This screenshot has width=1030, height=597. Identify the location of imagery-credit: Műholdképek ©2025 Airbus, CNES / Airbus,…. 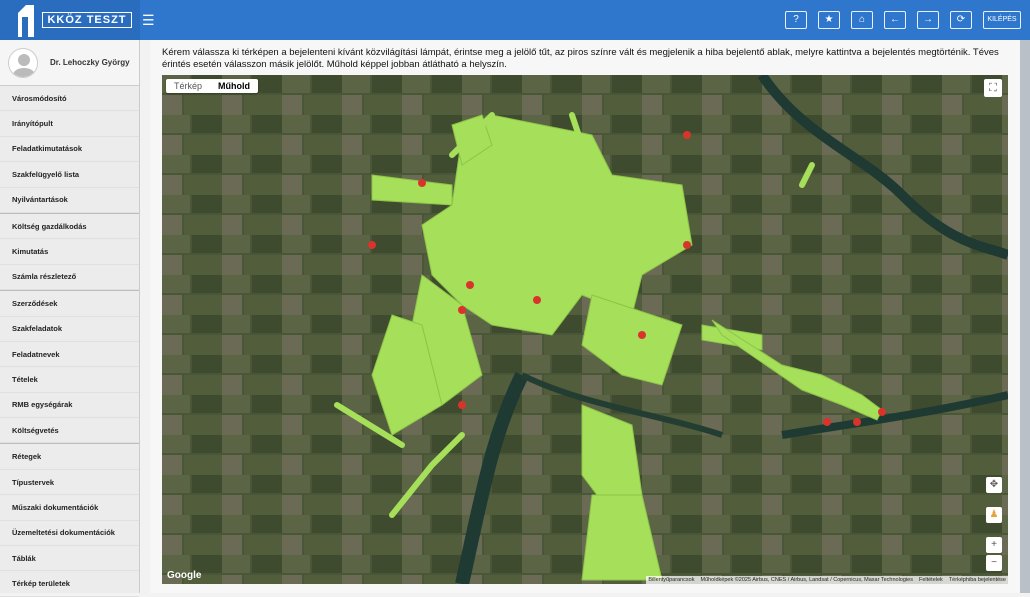
(806, 580).